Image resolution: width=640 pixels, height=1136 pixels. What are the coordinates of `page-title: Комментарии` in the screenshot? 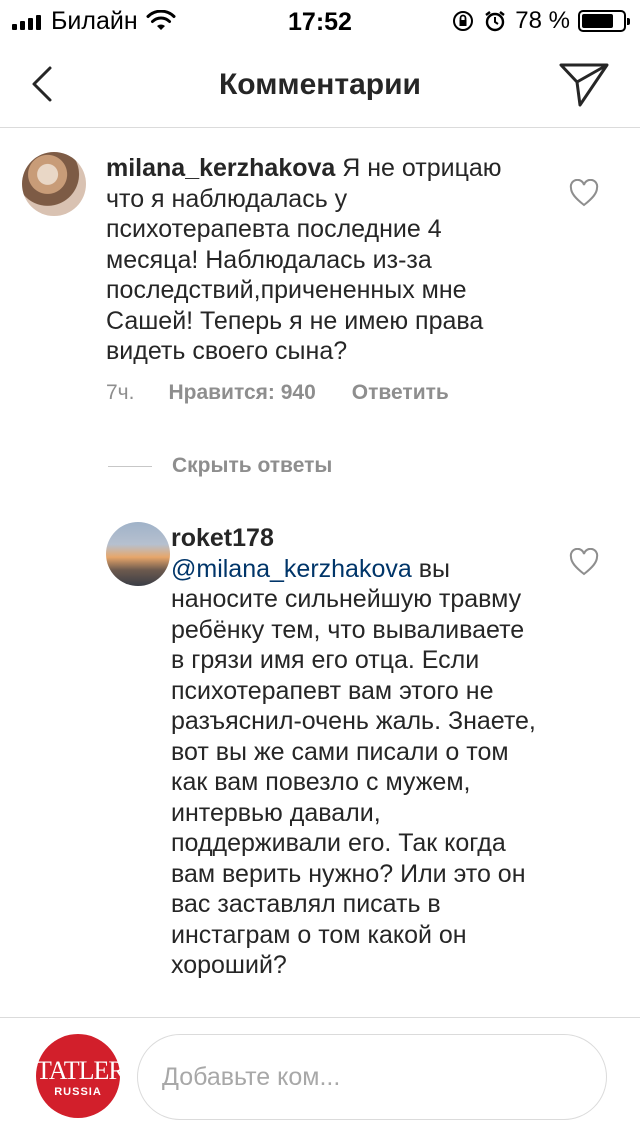 It's located at (320, 84).